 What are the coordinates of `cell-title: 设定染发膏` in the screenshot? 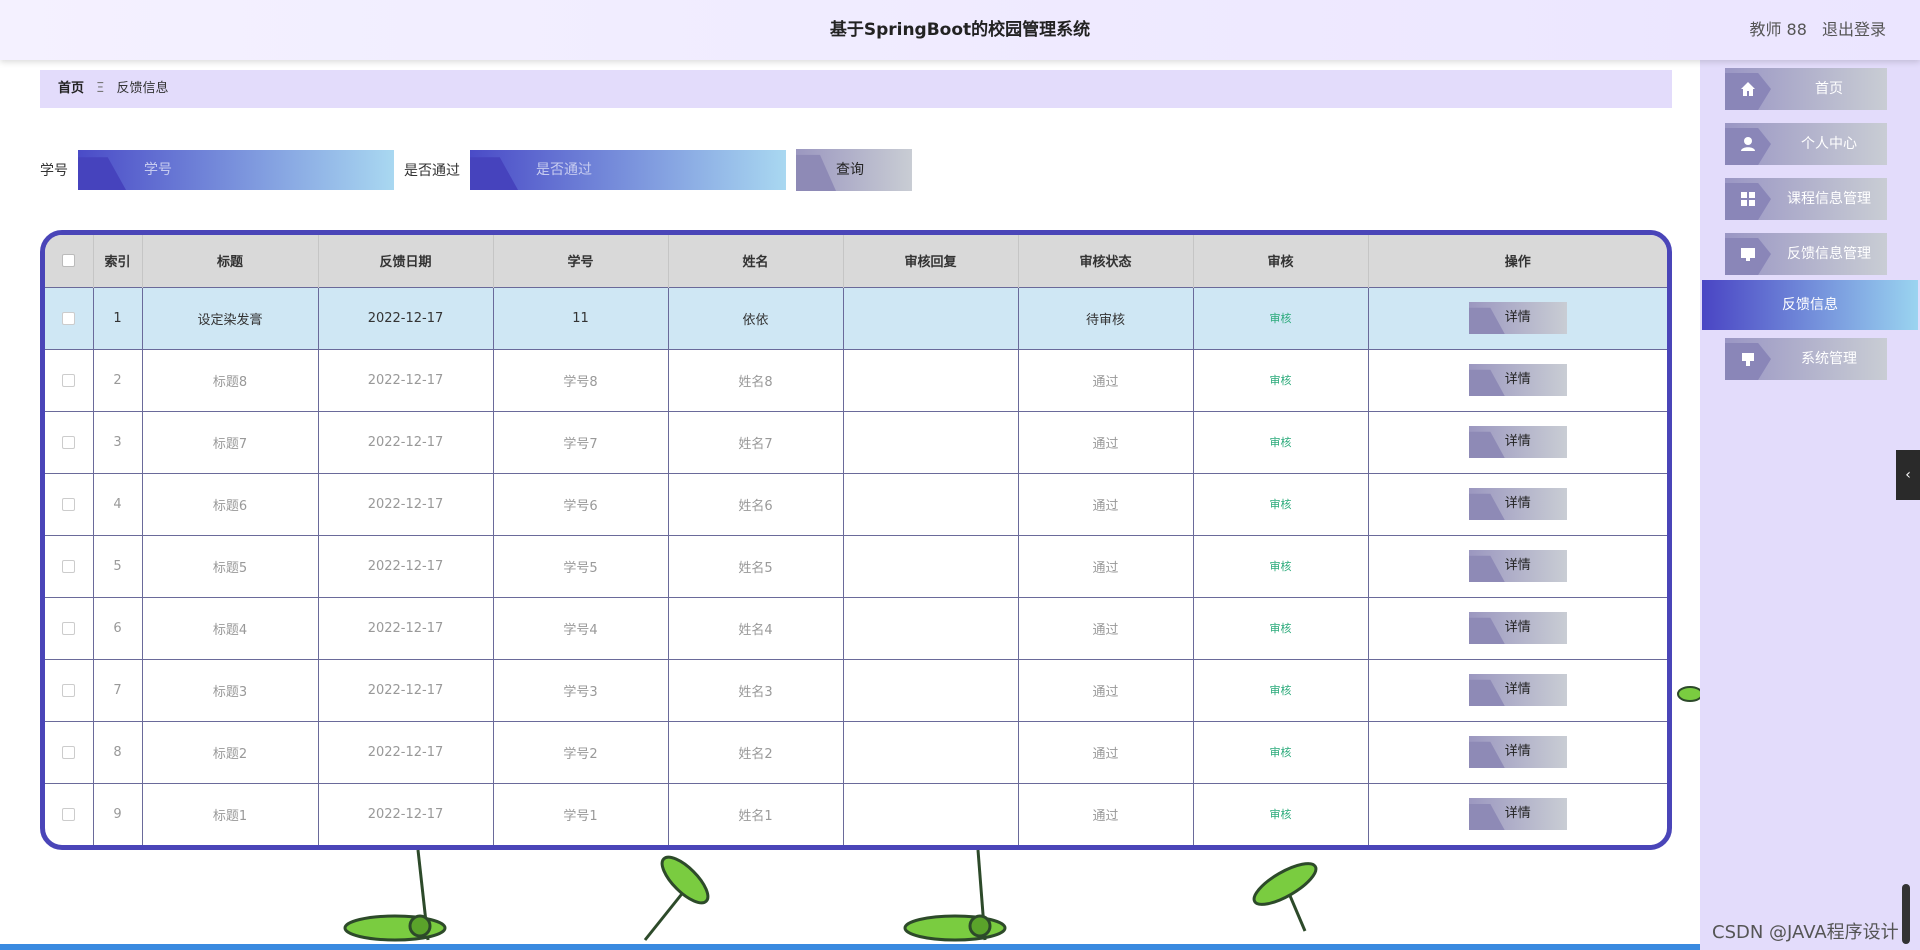 It's located at (230, 317).